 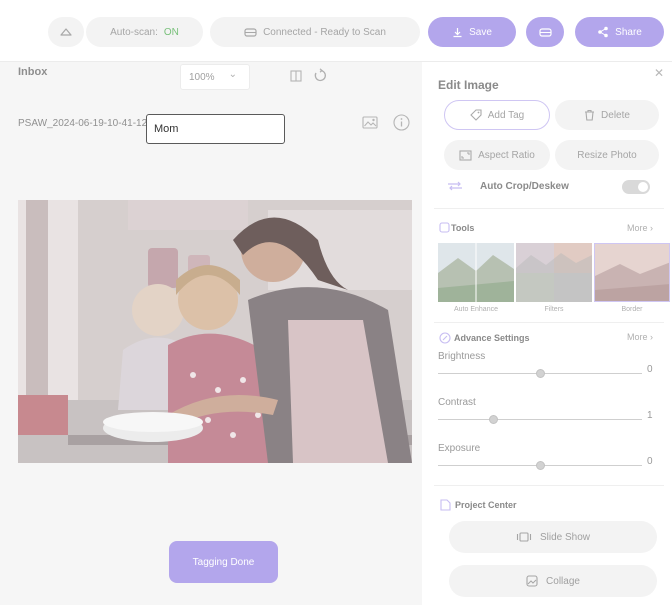 I want to click on share-button: Share, so click(x=619, y=32).